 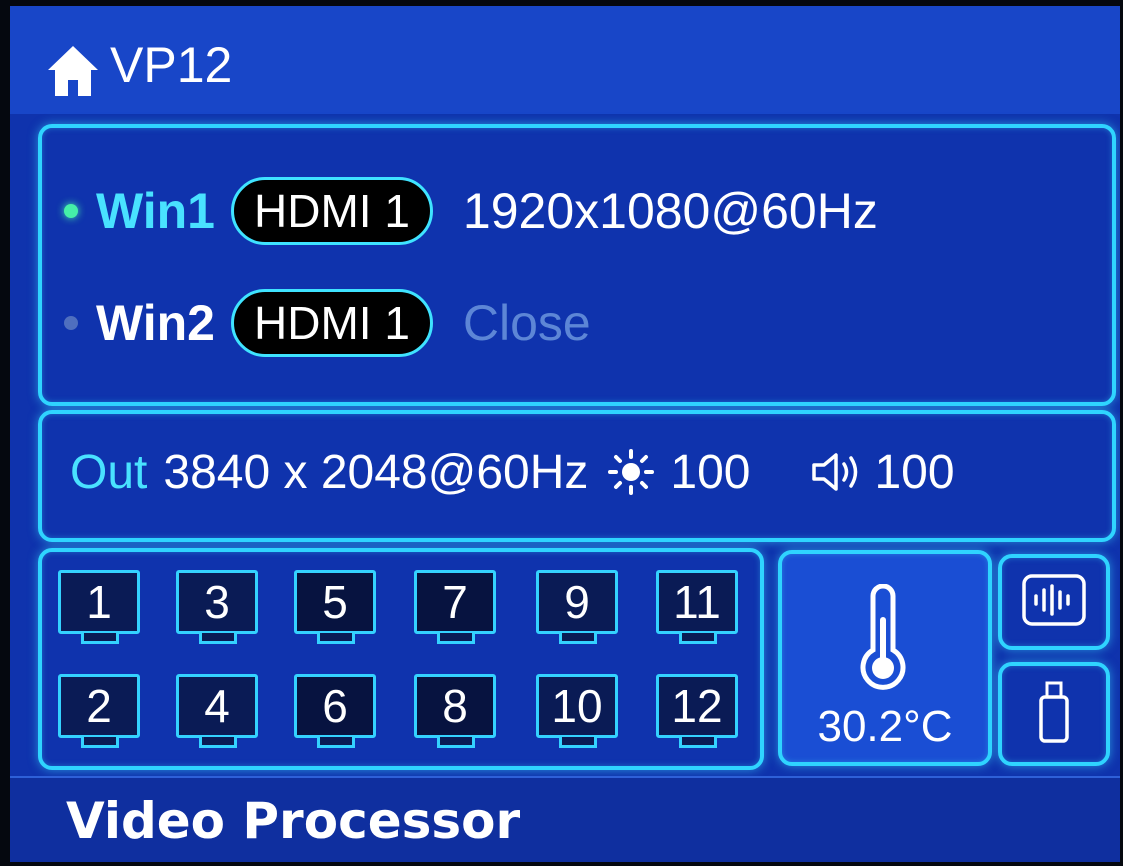 What do you see at coordinates (710, 472) in the screenshot?
I see `brightness-value: 100` at bounding box center [710, 472].